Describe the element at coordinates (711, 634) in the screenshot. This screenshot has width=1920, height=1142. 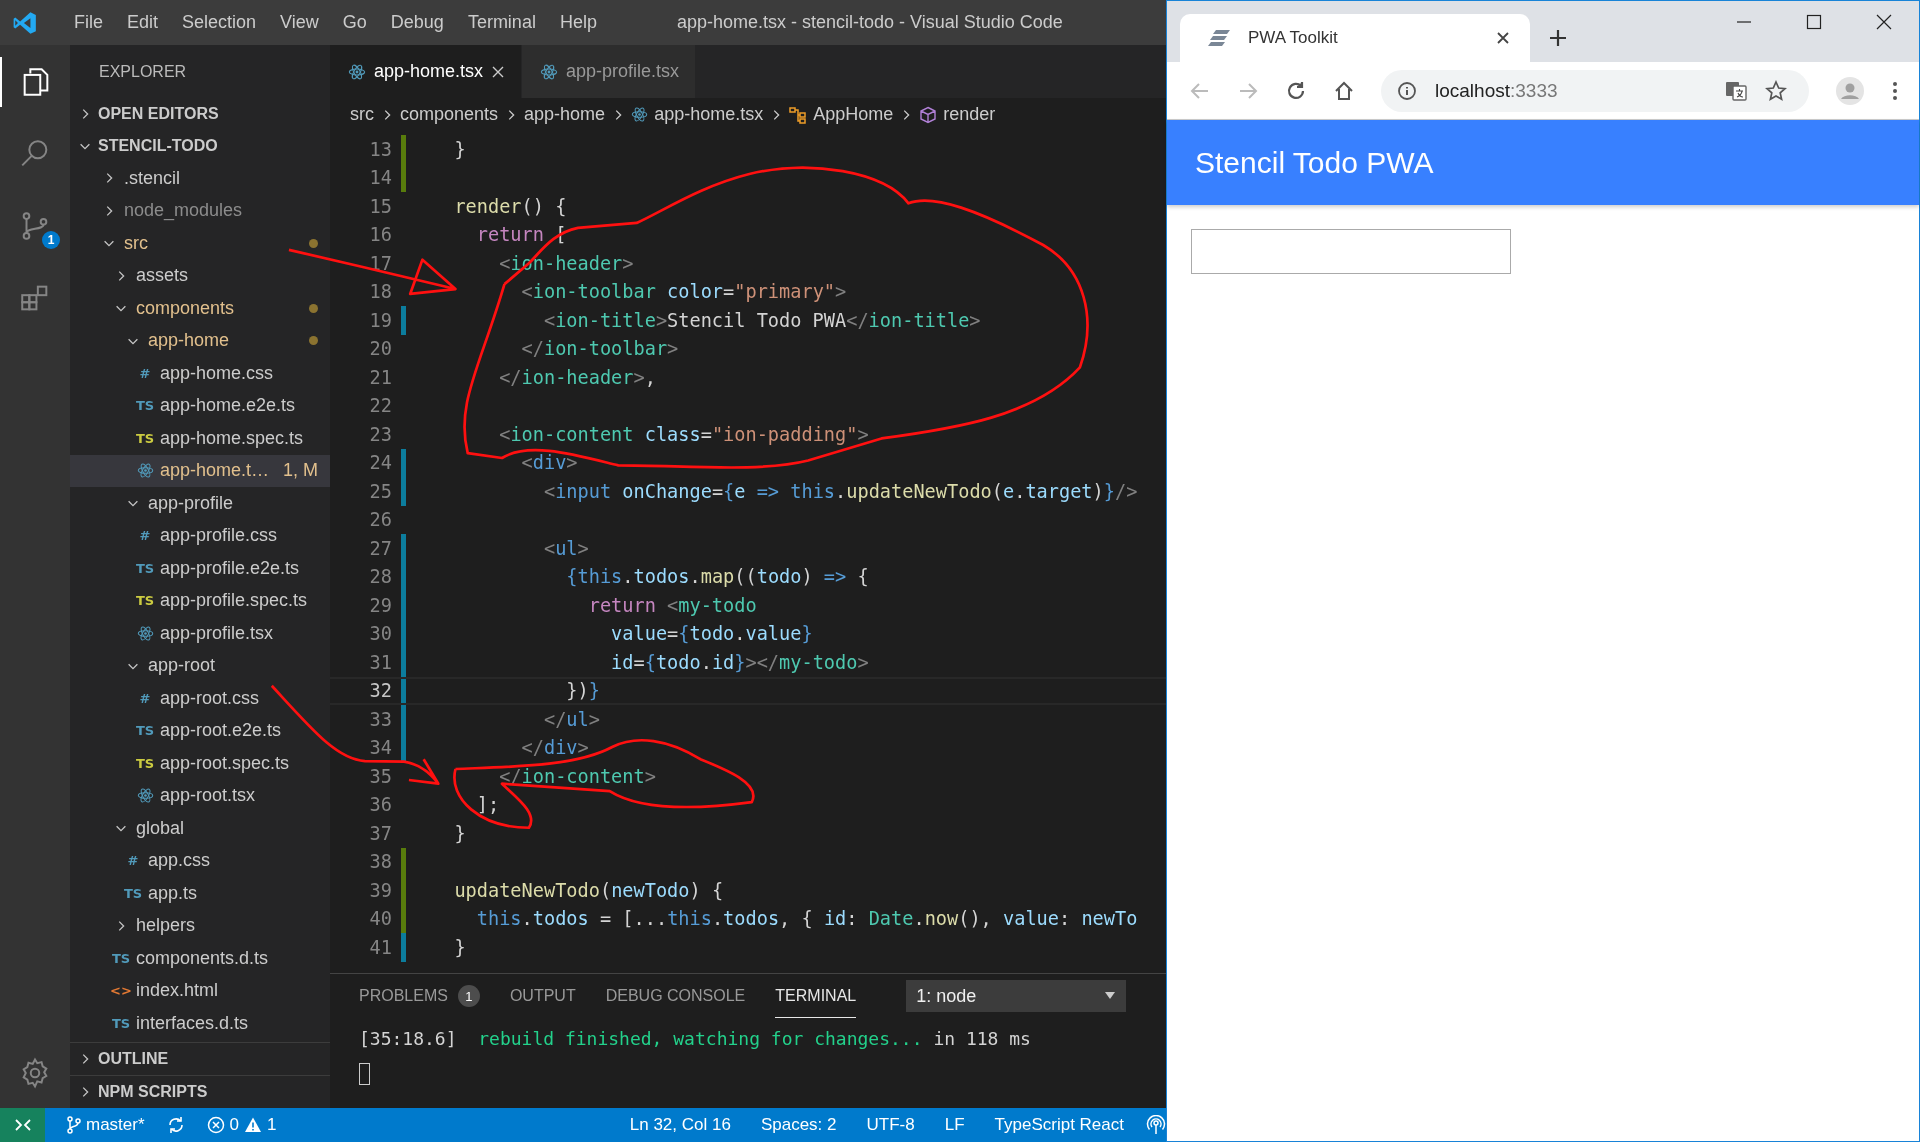
I see `code-line: value={todo.value}` at that location.